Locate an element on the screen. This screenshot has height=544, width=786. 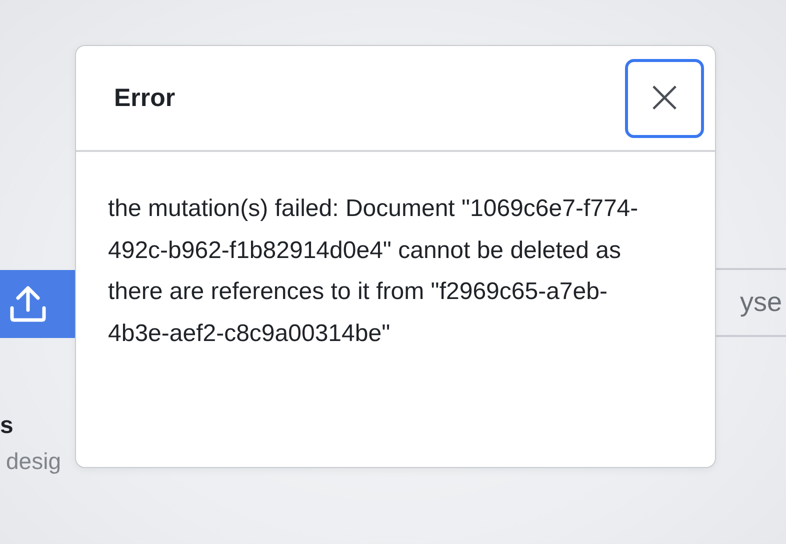
section-title: s is located at coordinates (7, 426).